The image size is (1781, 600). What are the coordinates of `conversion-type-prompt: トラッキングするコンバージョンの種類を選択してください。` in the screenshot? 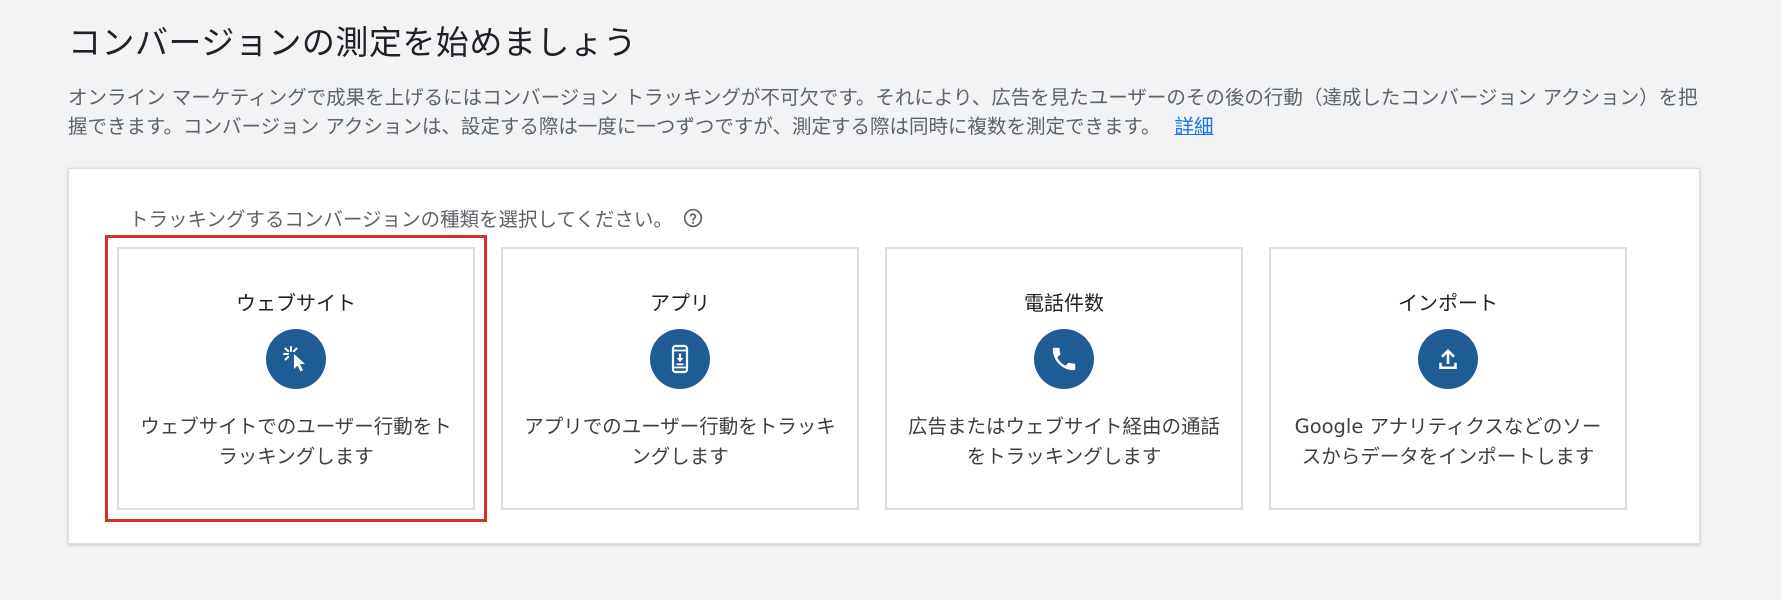 It's located at (416, 217).